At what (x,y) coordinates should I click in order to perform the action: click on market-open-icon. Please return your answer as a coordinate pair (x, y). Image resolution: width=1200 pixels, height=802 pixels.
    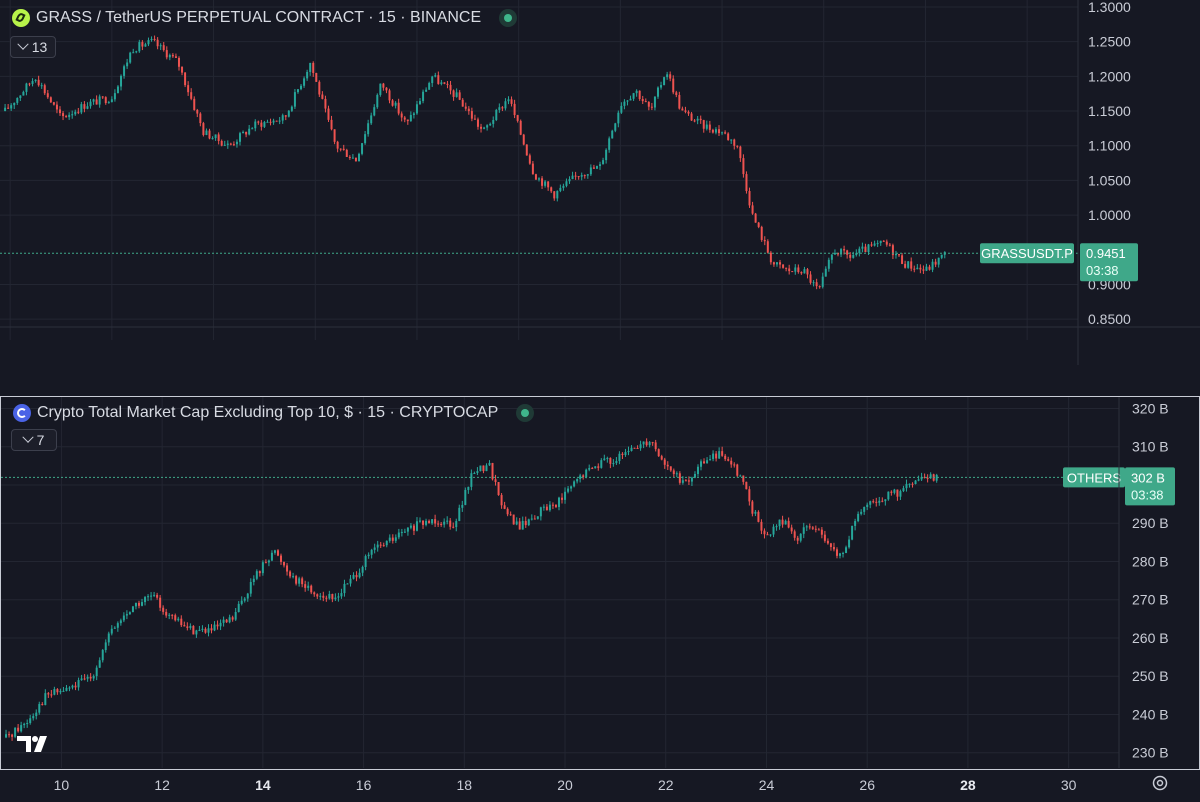
    Looking at the image, I should click on (508, 18).